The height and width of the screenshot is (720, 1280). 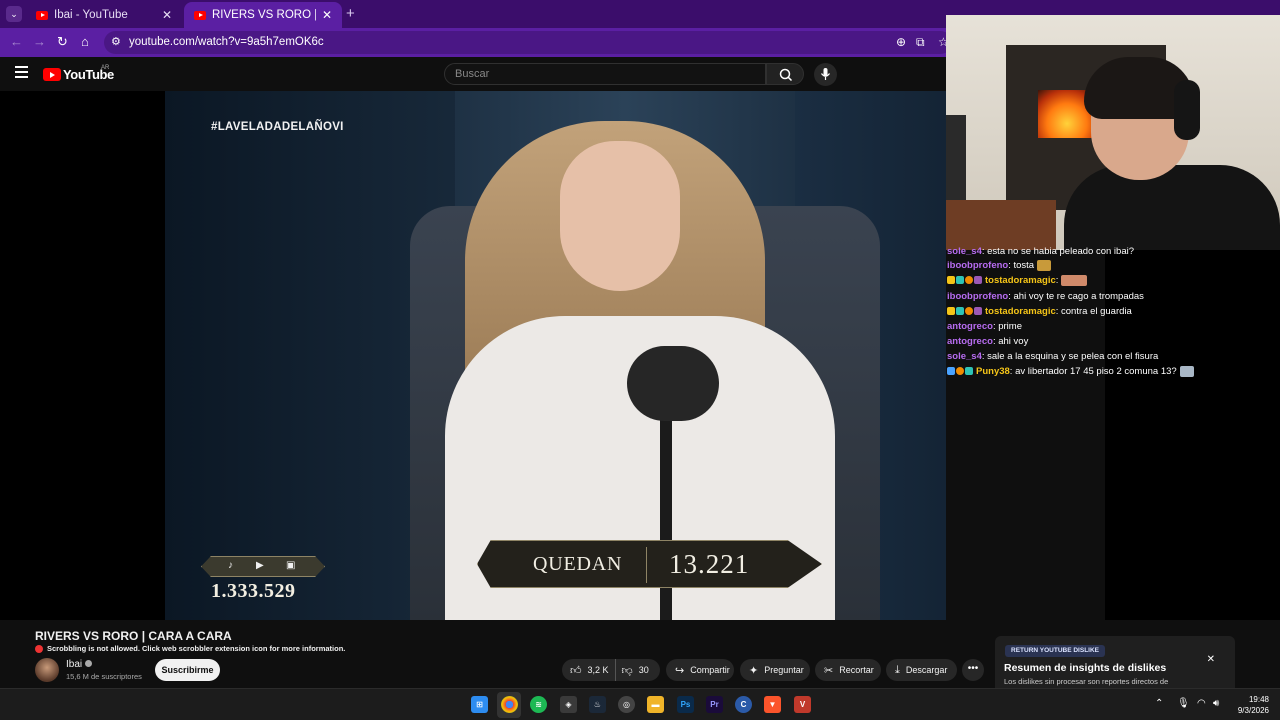 I want to click on video-social-strip: ♪ ▶ ▣, so click(x=263, y=566).